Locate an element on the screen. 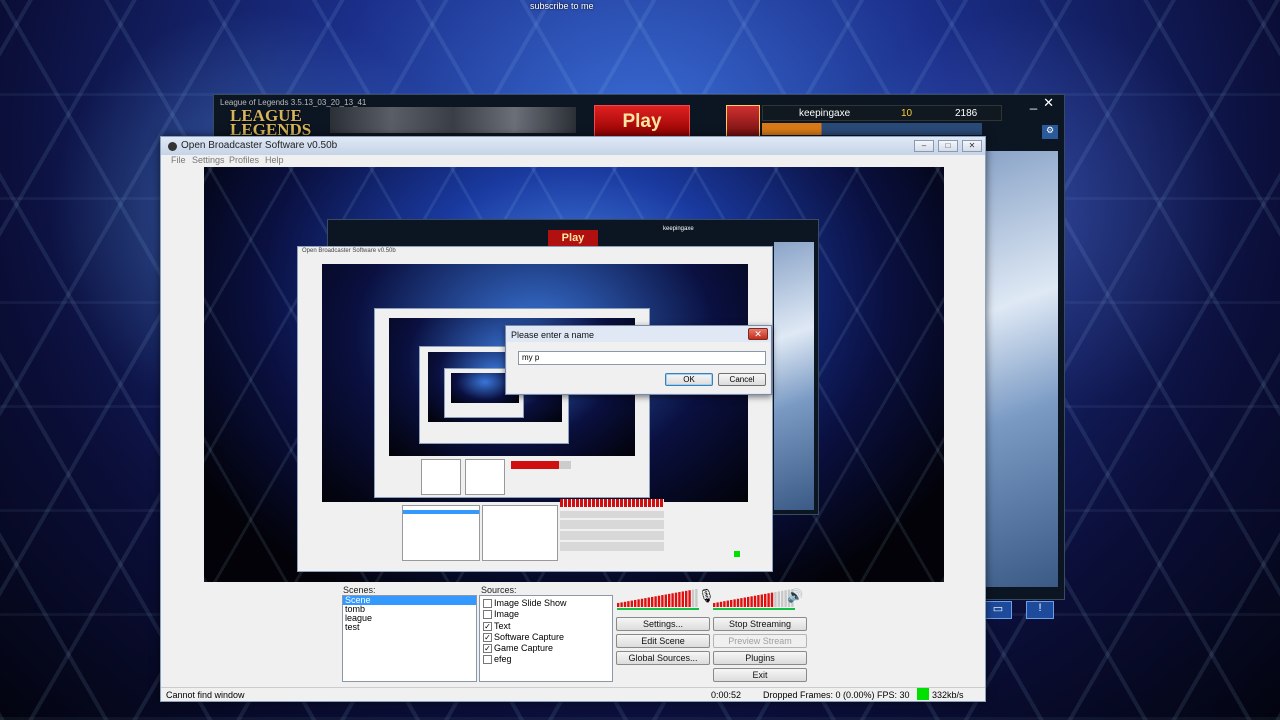 This screenshot has width=1280, height=720. desktop-meter-baseline is located at coordinates (754, 609).